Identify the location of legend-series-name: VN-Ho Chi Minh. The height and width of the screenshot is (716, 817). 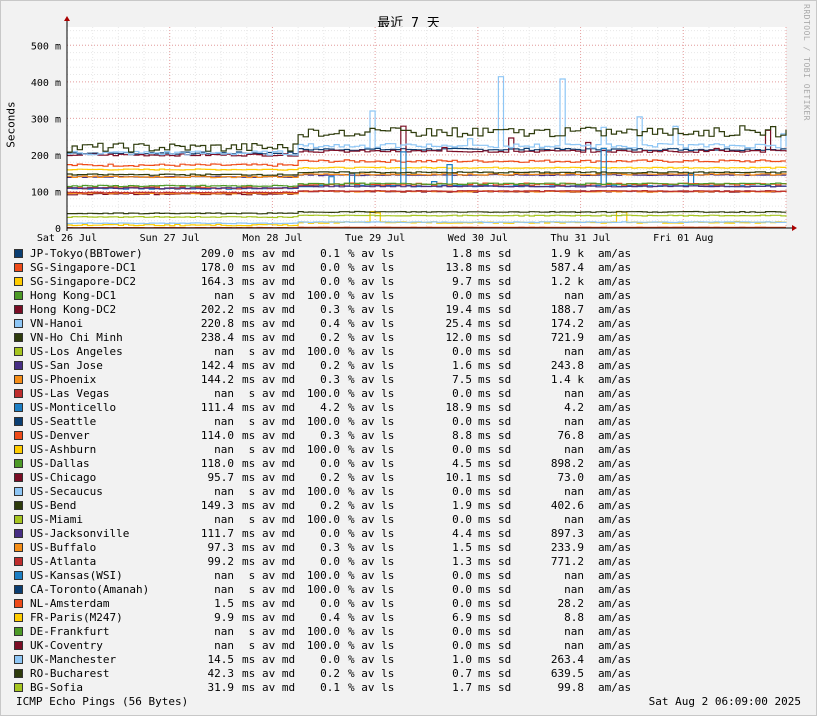
(76, 337).